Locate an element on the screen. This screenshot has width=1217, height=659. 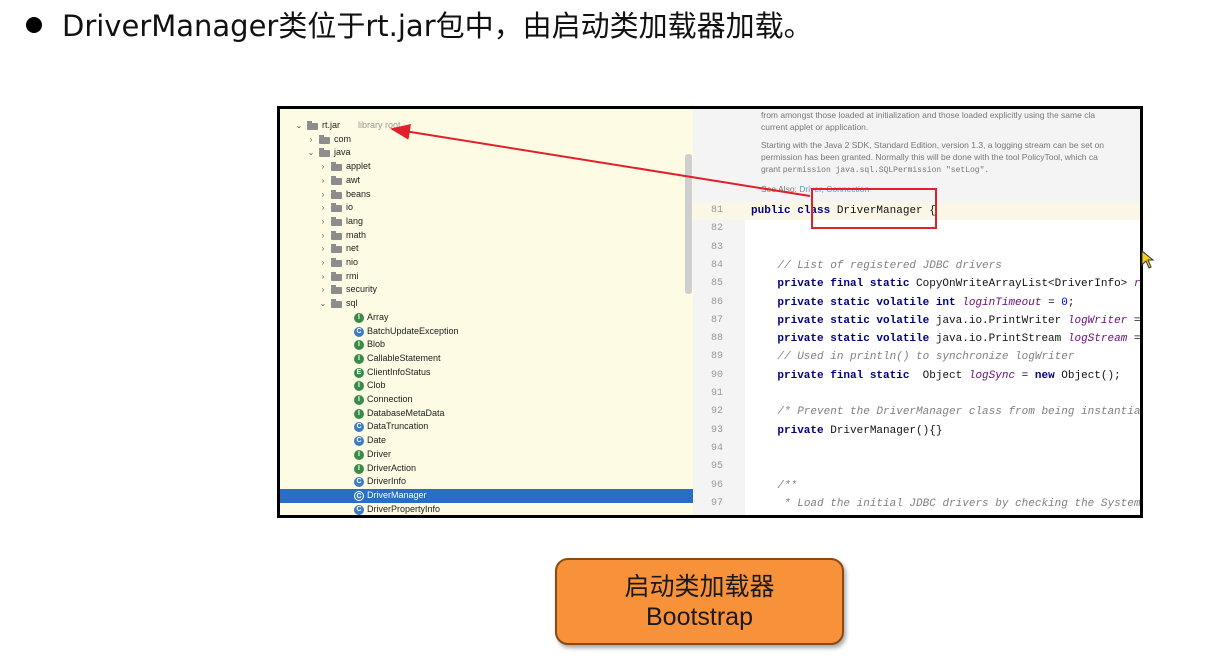
mouse-pointer-icon is located at coordinates (1148, 259).